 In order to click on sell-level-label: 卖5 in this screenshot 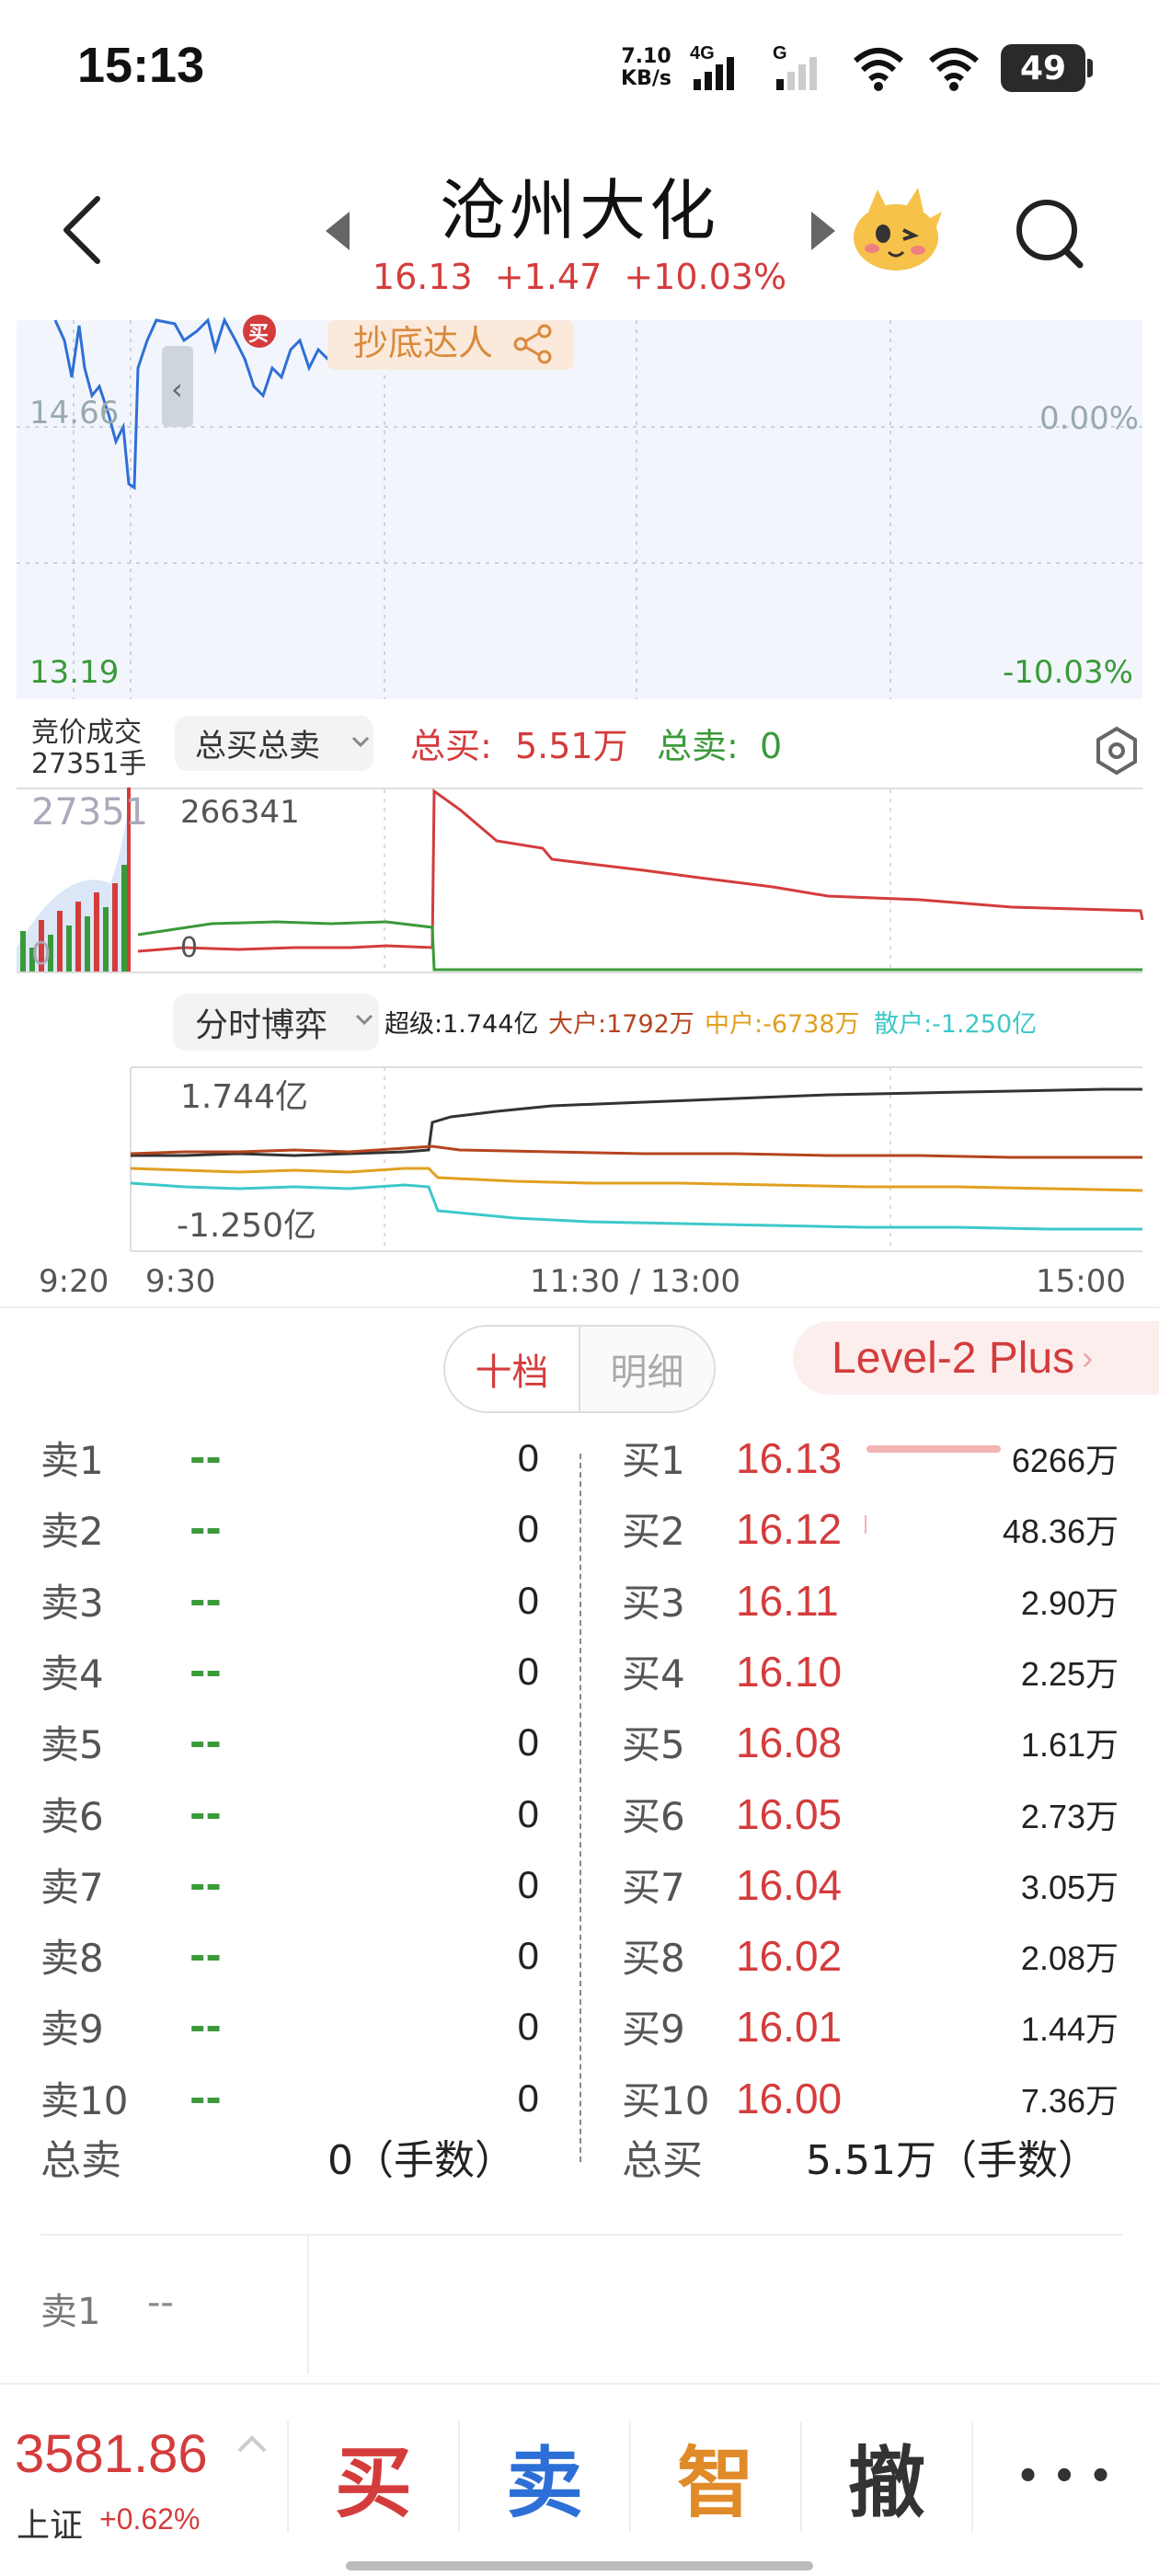, I will do `click(72, 1744)`.